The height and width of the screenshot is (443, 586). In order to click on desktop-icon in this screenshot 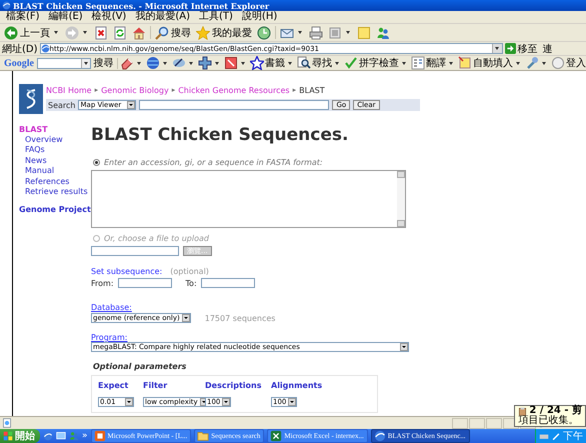, I will do `click(61, 436)`.